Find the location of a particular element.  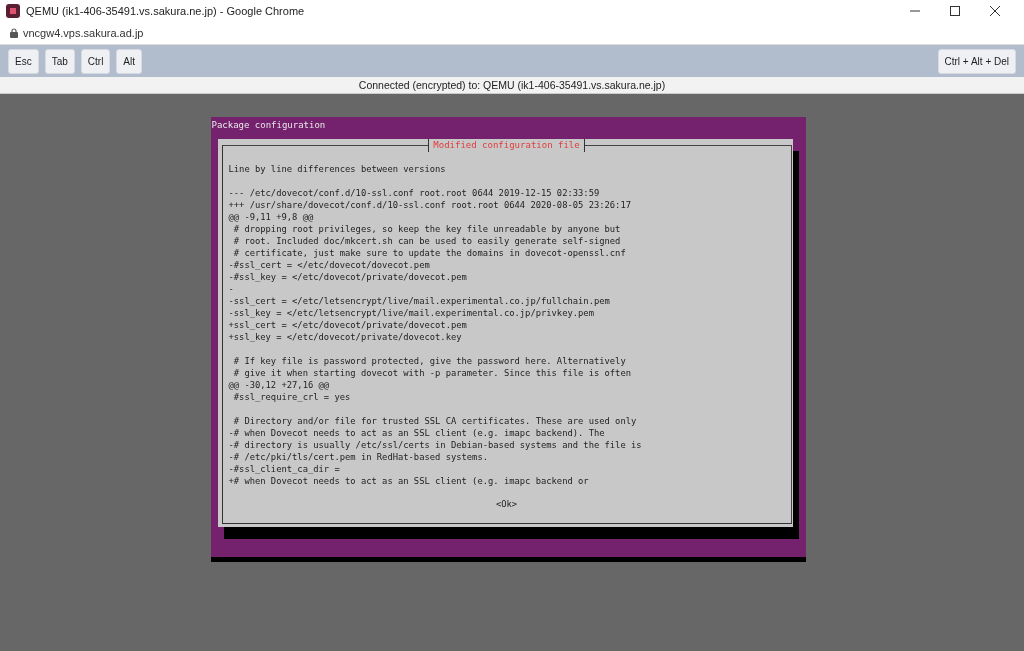

terminal-line: # root. Included doc/mkcert.sh can be used to easily generate self-signed is located at coordinates (426, 241).